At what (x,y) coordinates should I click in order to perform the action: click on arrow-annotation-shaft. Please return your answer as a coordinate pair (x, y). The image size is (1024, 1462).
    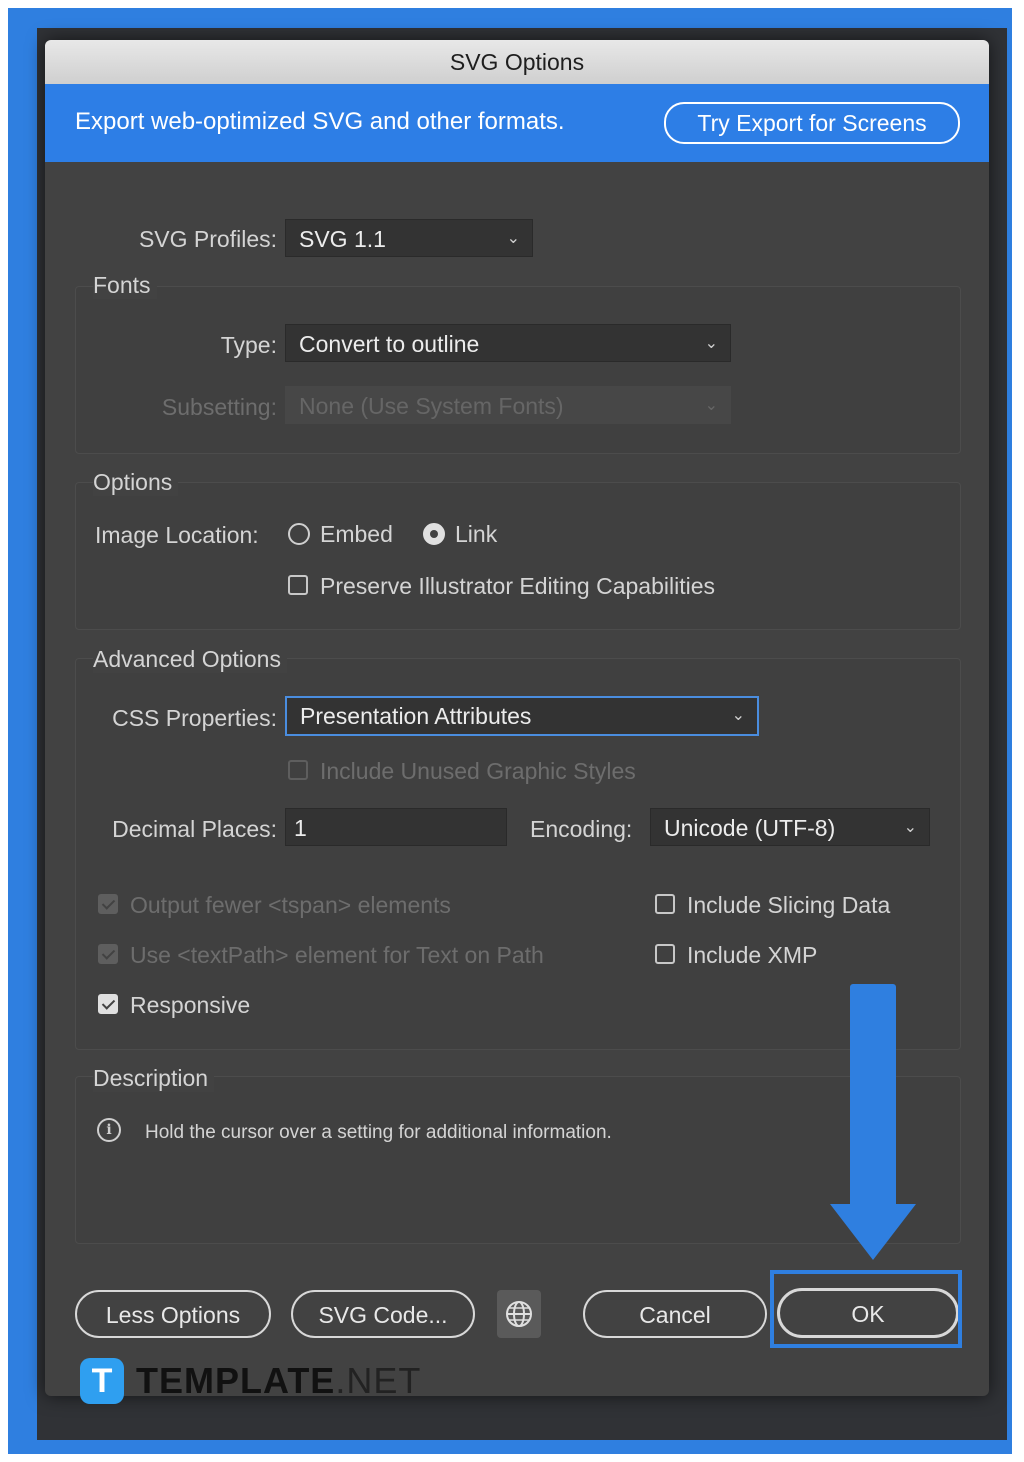
    Looking at the image, I should click on (873, 1102).